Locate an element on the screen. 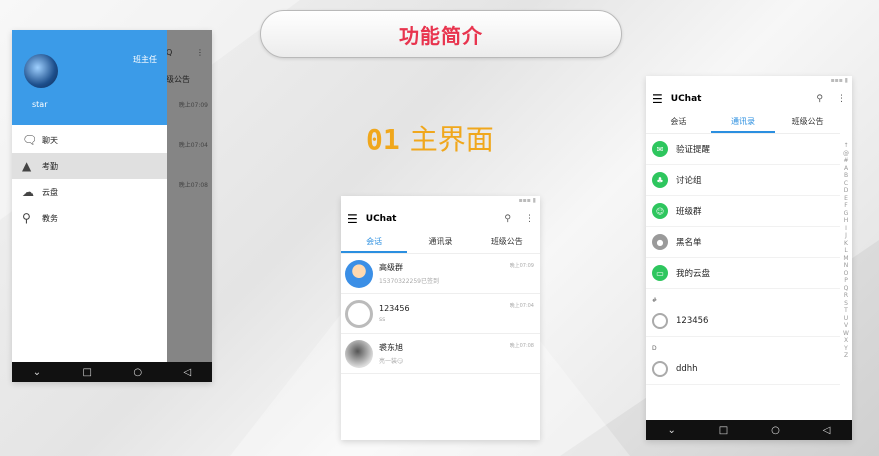 The height and width of the screenshot is (456, 879). index-letter: T is located at coordinates (846, 311).